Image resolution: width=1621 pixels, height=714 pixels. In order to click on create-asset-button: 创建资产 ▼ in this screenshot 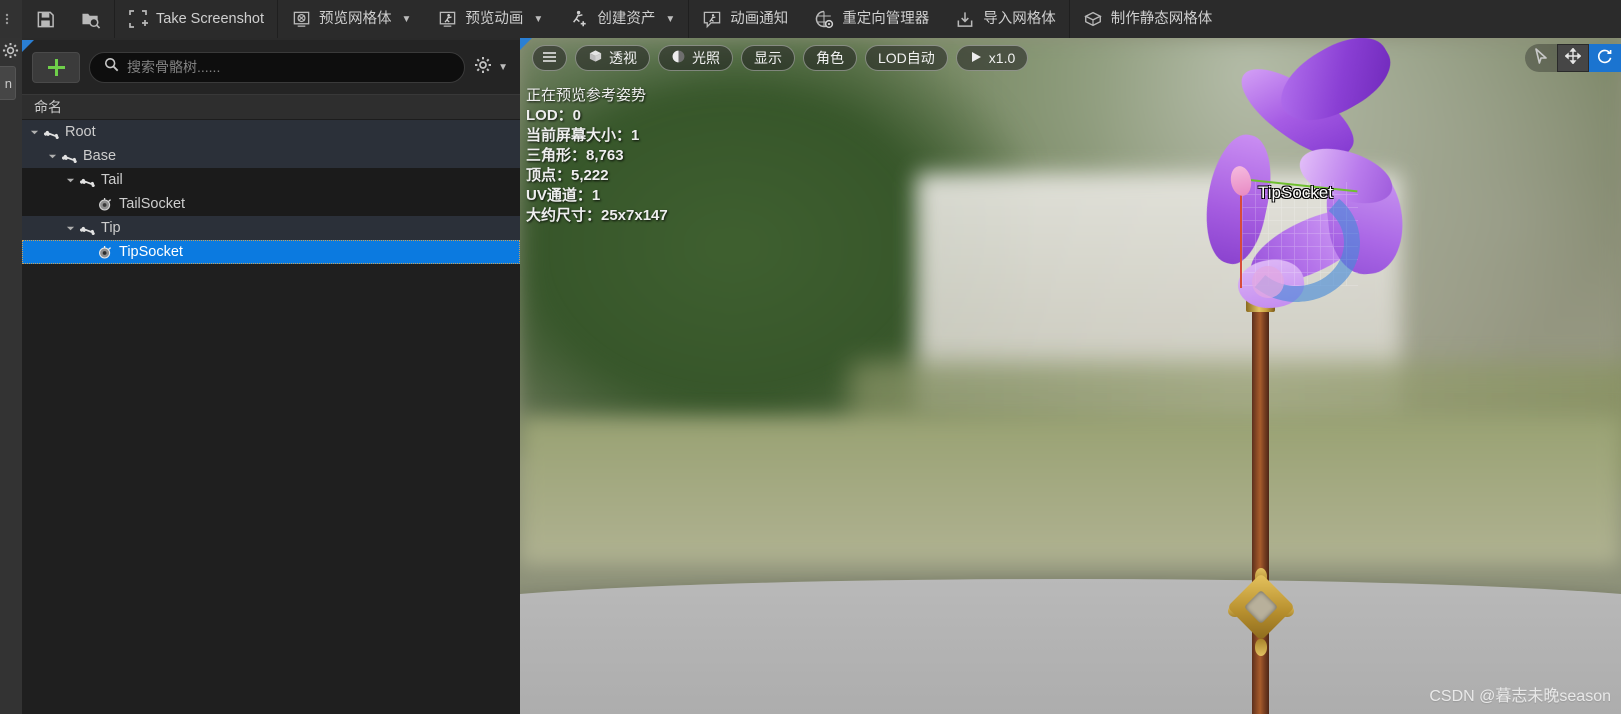, I will do `click(622, 19)`.